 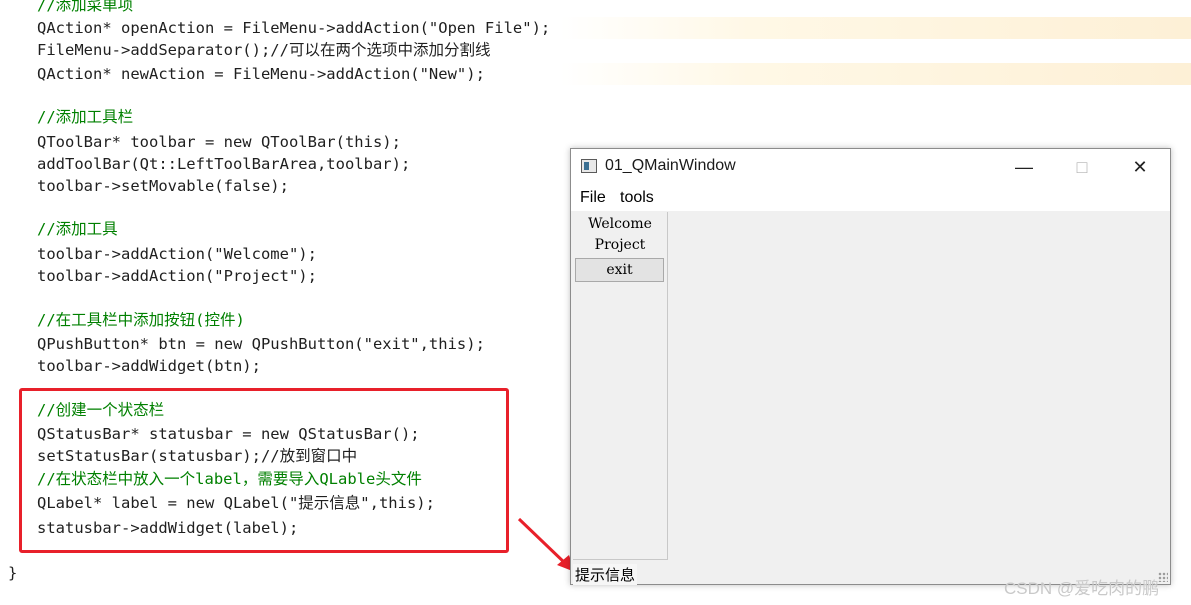 I want to click on minimize-icon: —, so click(x=1024, y=166).